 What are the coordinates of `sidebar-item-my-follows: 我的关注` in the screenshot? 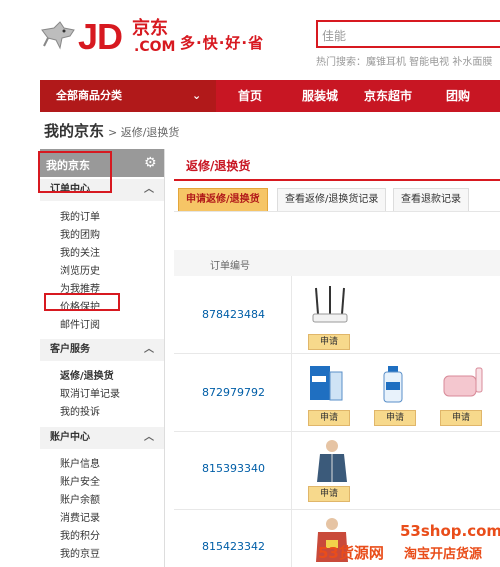 It's located at (80, 251).